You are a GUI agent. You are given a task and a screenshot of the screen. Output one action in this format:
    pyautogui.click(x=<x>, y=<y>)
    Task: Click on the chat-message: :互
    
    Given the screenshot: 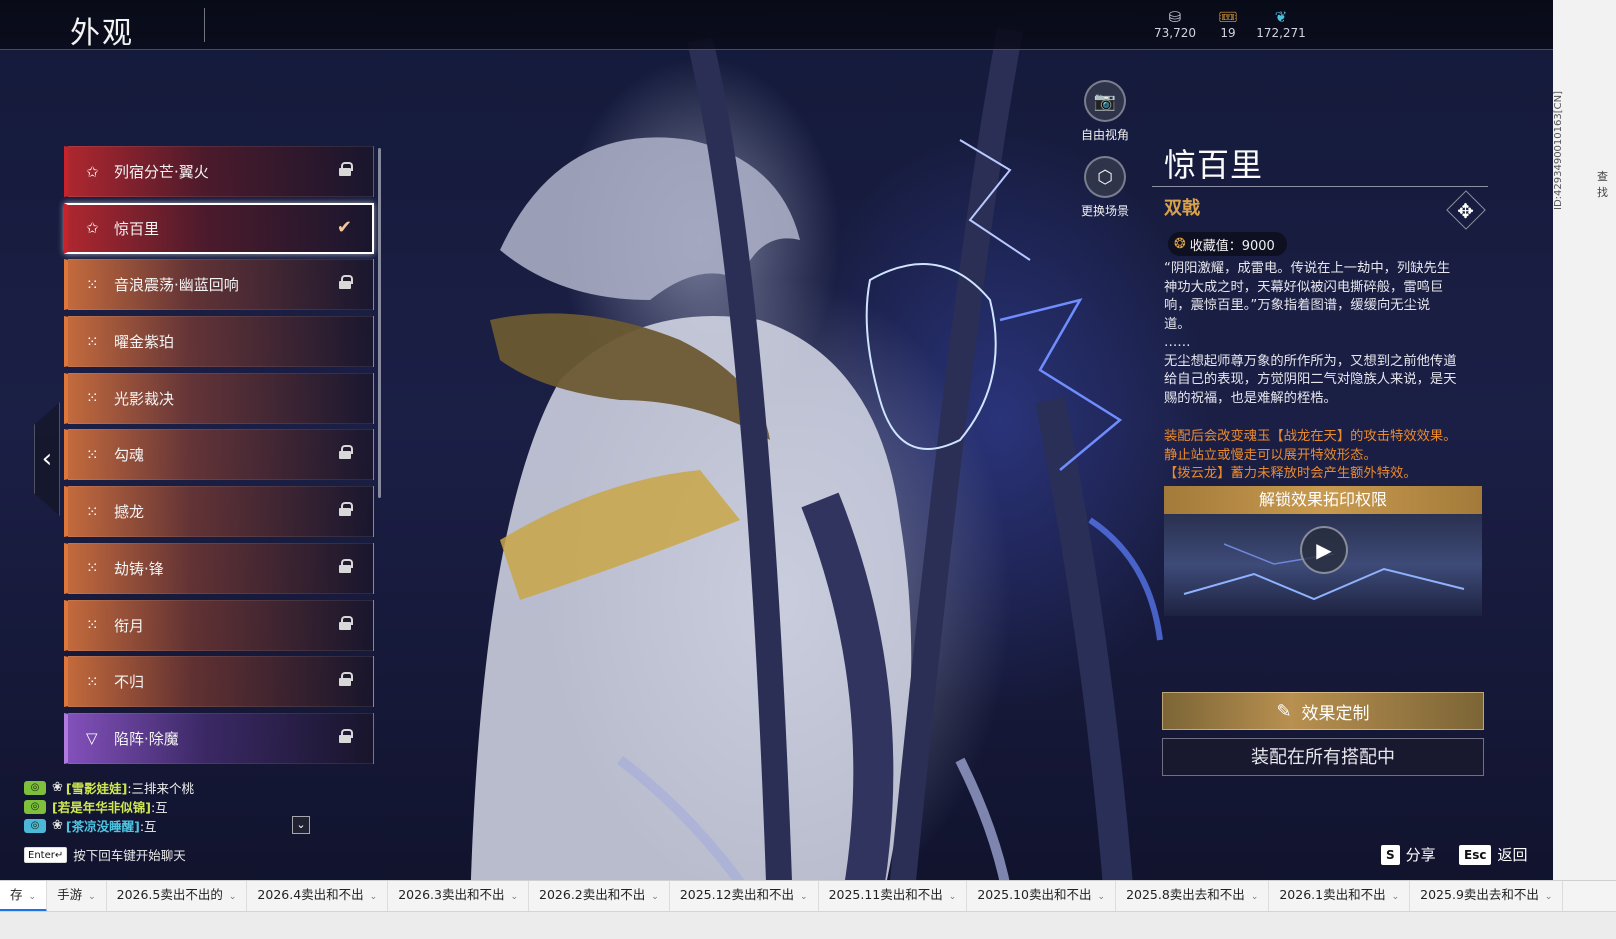 What is the action you would take?
    pyautogui.click(x=159, y=807)
    